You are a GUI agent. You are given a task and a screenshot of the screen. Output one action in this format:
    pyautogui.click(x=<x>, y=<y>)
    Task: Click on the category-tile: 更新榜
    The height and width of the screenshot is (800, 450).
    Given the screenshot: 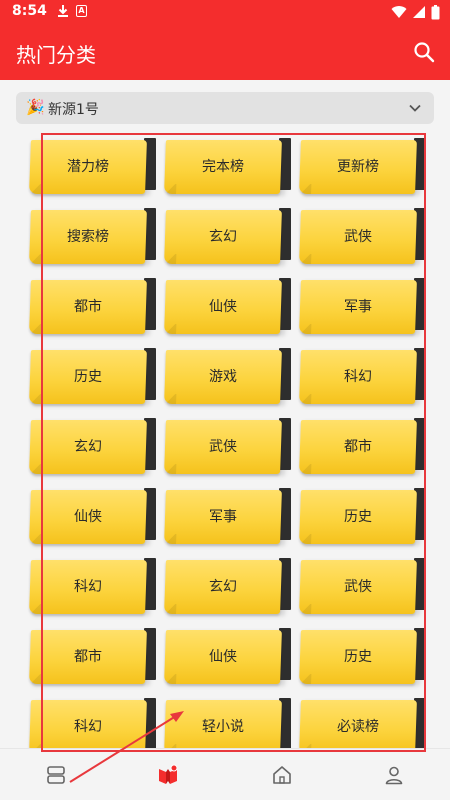 What is the action you would take?
    pyautogui.click(x=363, y=169)
    